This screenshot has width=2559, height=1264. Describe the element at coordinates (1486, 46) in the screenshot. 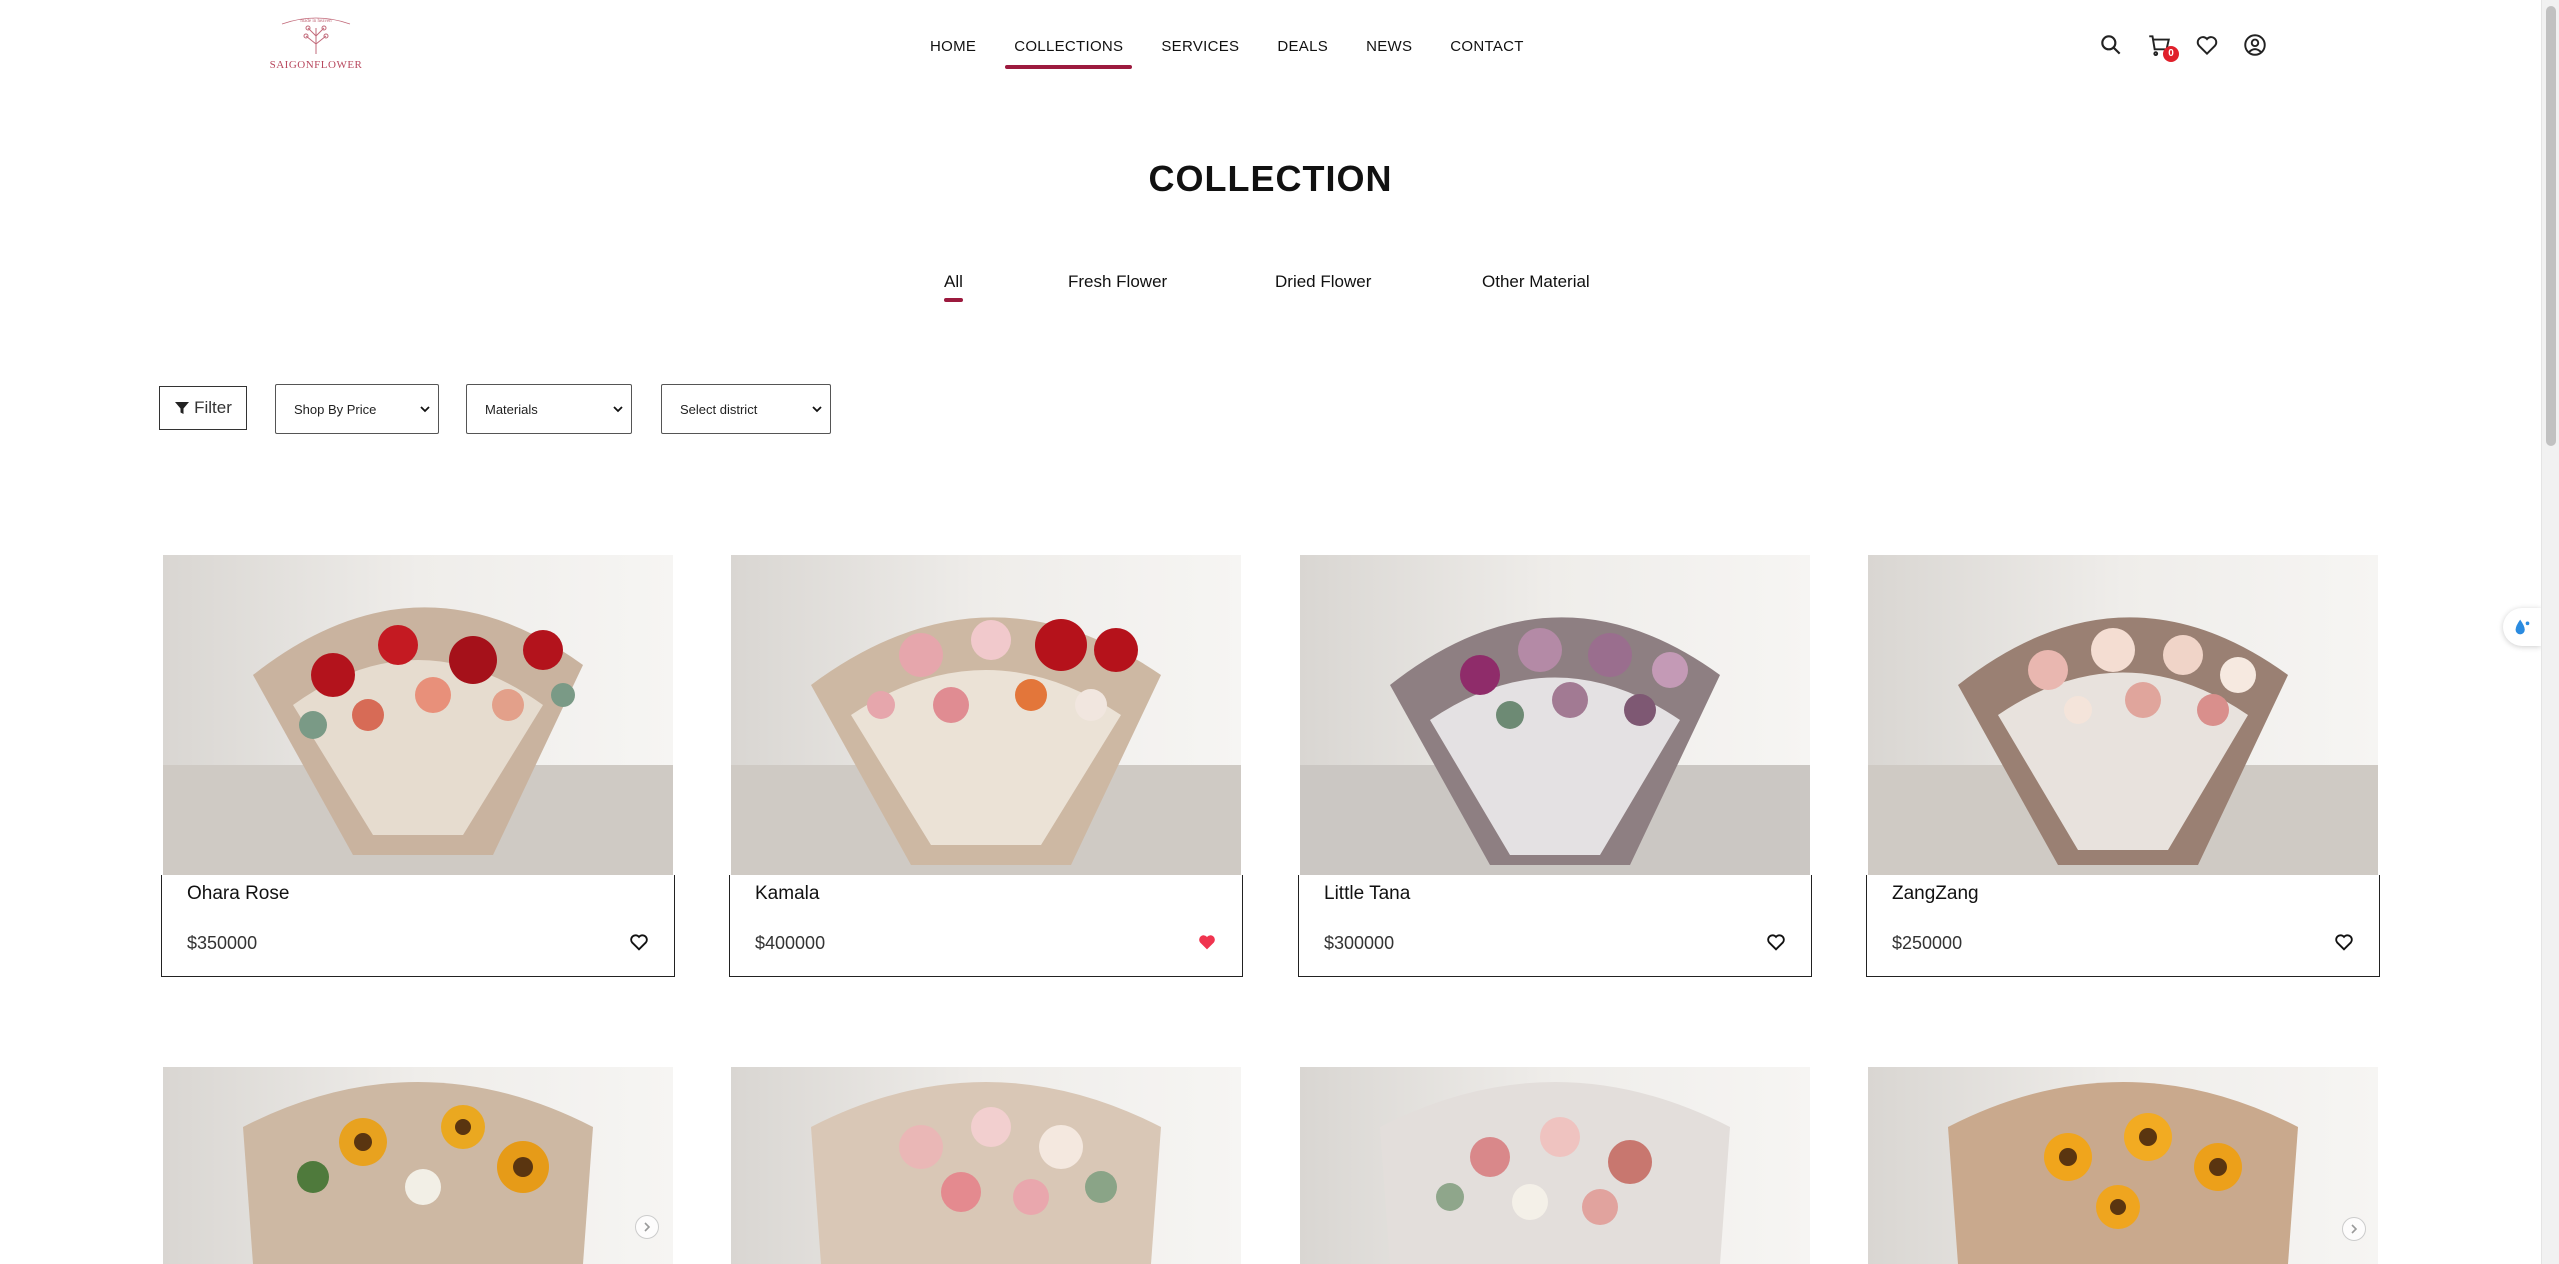

I see `nav-contact: CONTACT` at that location.